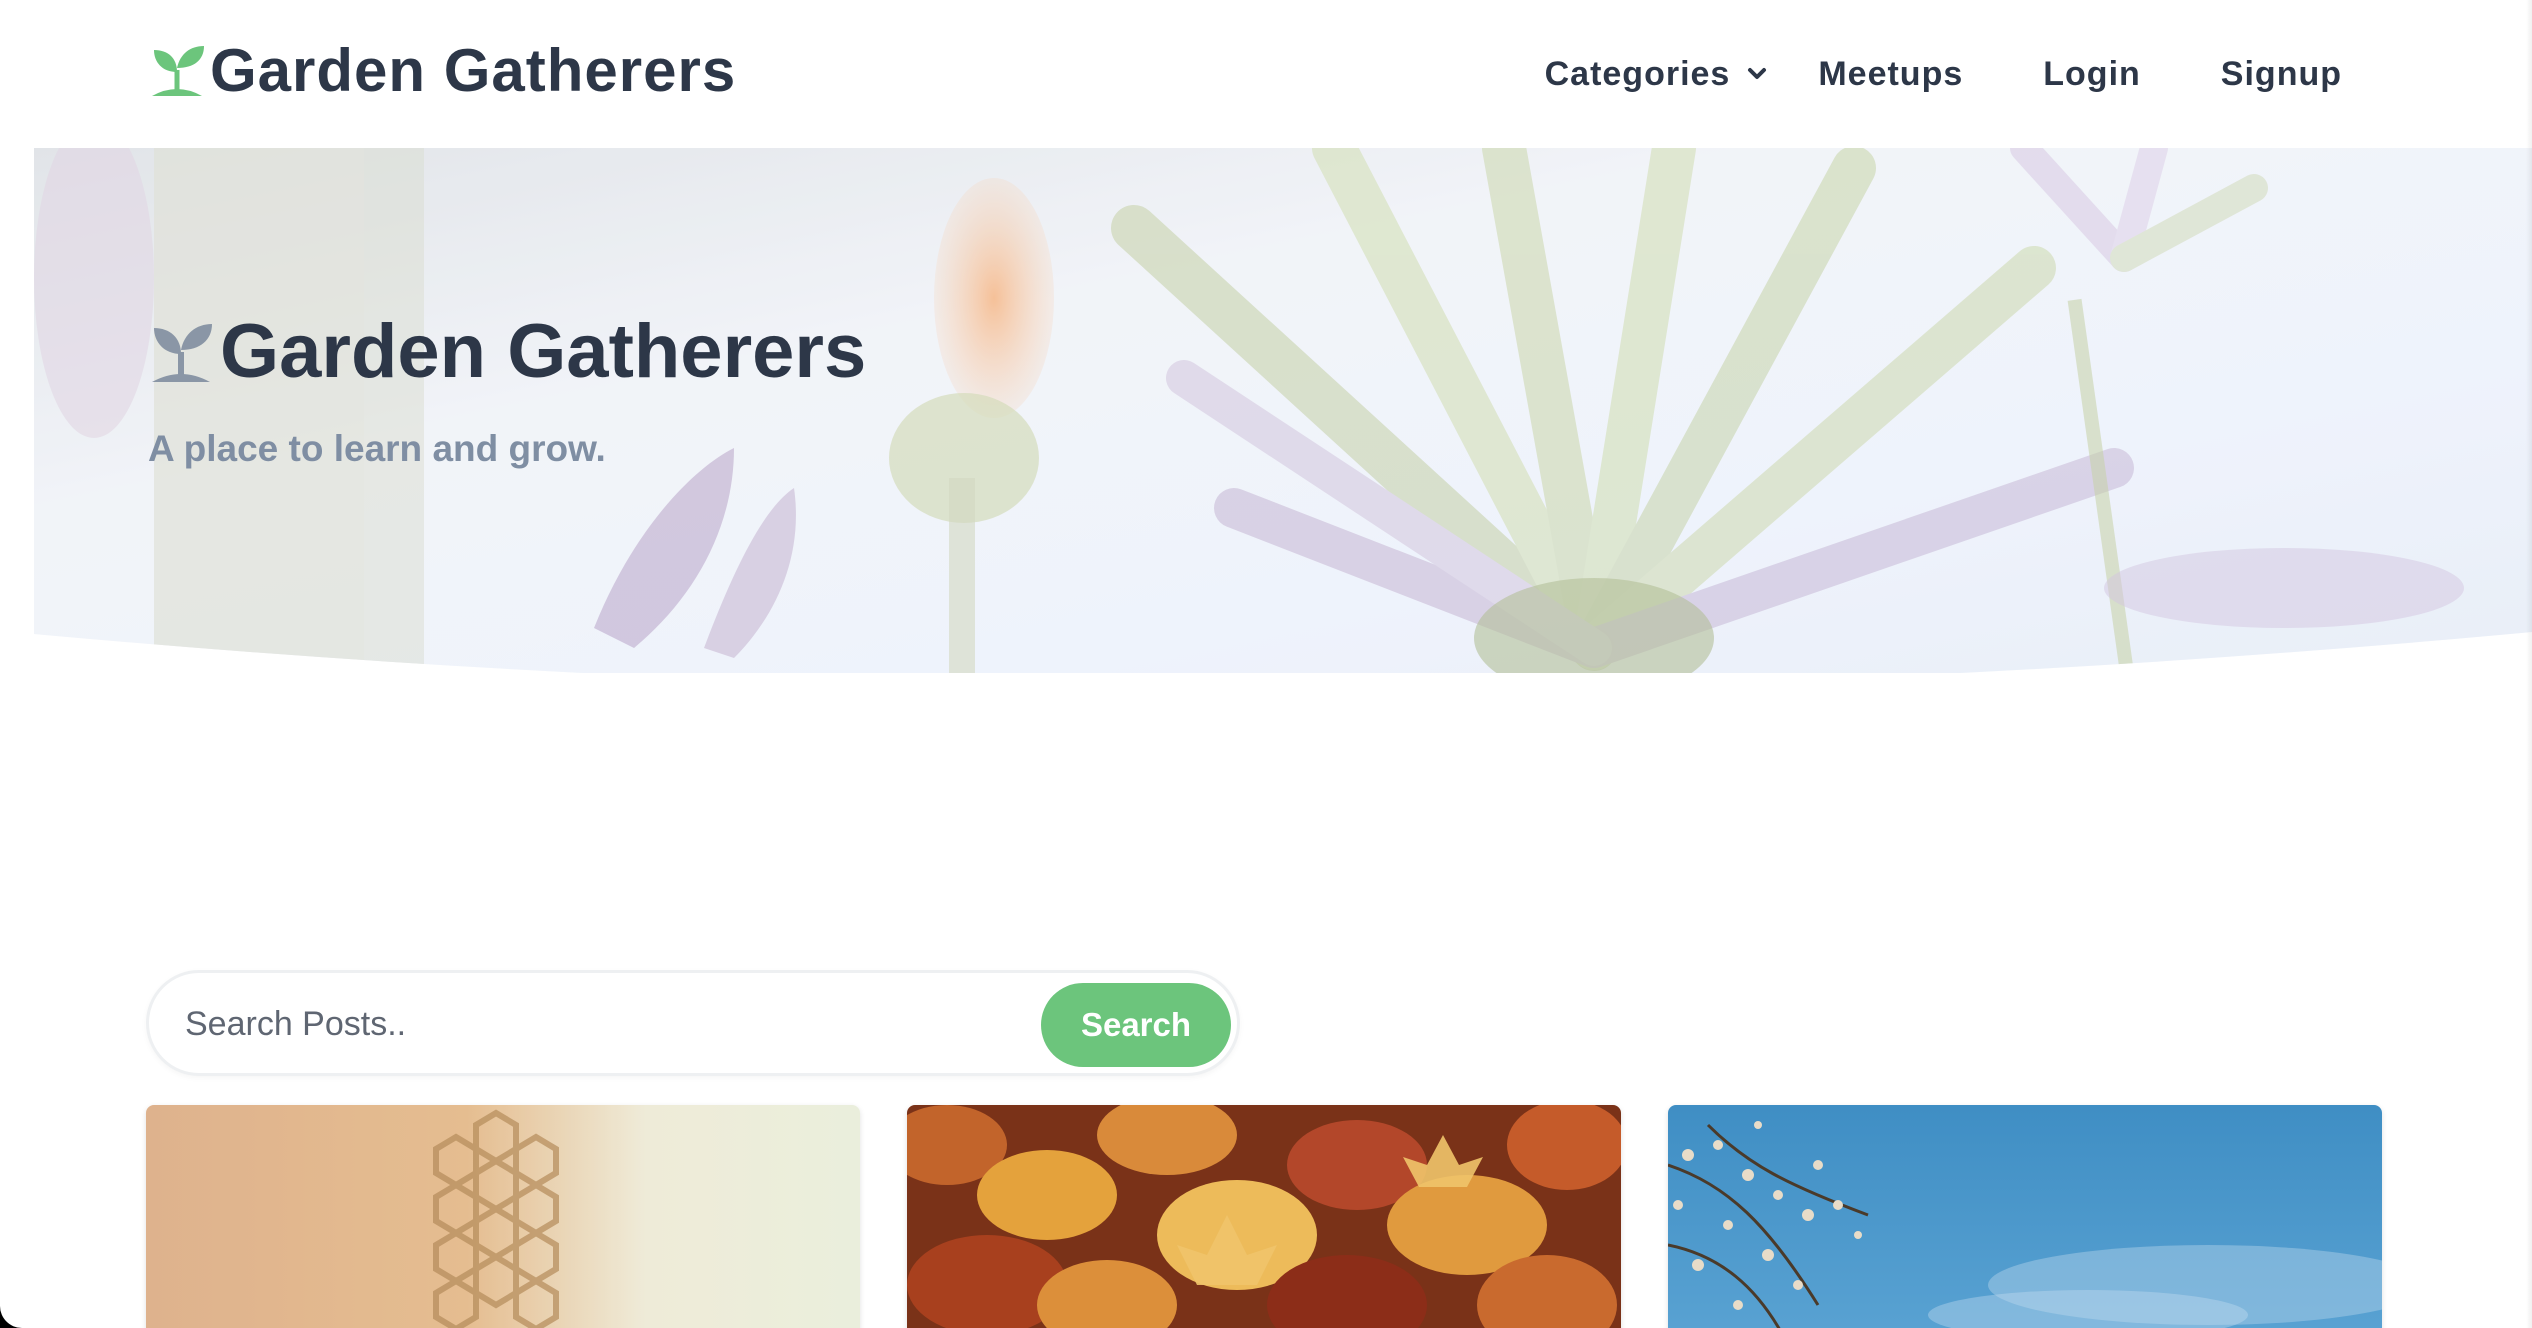 This screenshot has height=1328, width=2532. Describe the element at coordinates (543, 351) in the screenshot. I see `hero-title-text: Garden Gatherers` at that location.